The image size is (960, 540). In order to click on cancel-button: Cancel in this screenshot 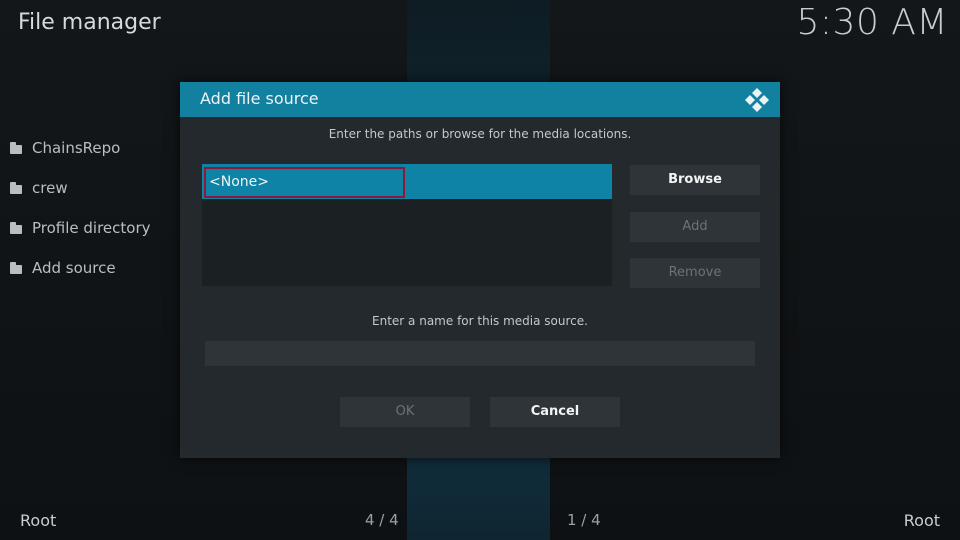, I will do `click(555, 412)`.